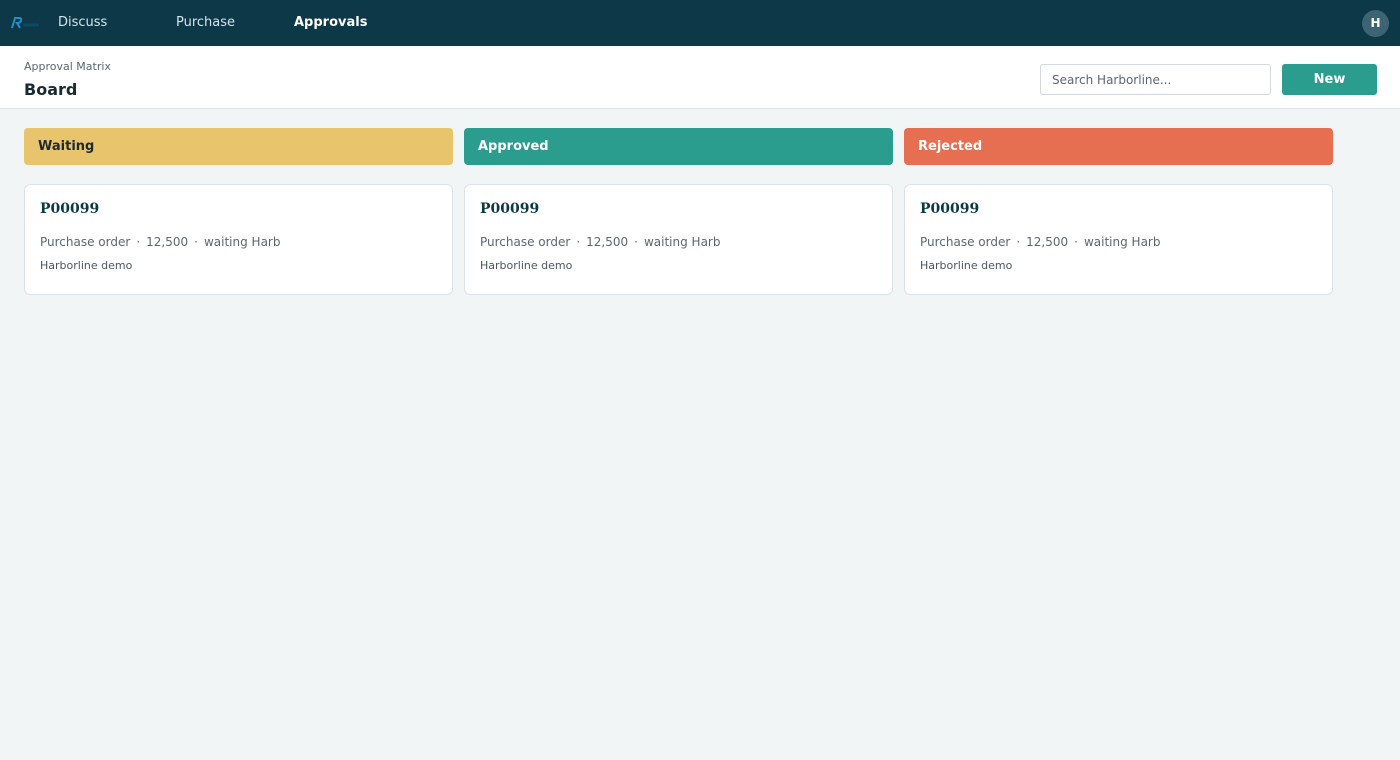 The width and height of the screenshot is (1400, 760). Describe the element at coordinates (1155, 79) in the screenshot. I see `search-input` at that location.